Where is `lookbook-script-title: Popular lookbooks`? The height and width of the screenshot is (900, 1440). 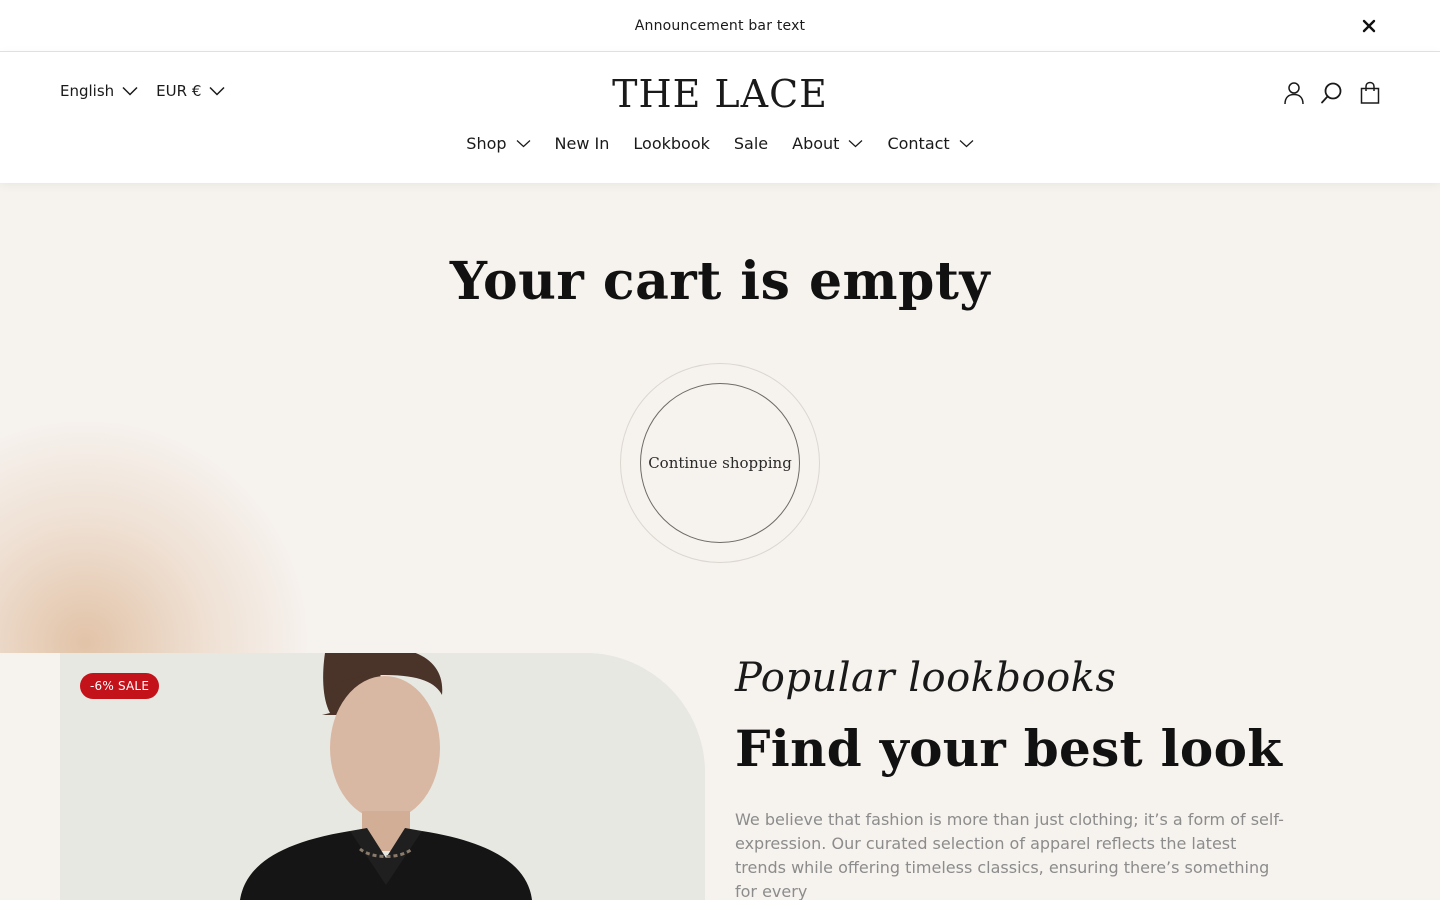 lookbook-script-title: Popular lookbooks is located at coordinates (926, 678).